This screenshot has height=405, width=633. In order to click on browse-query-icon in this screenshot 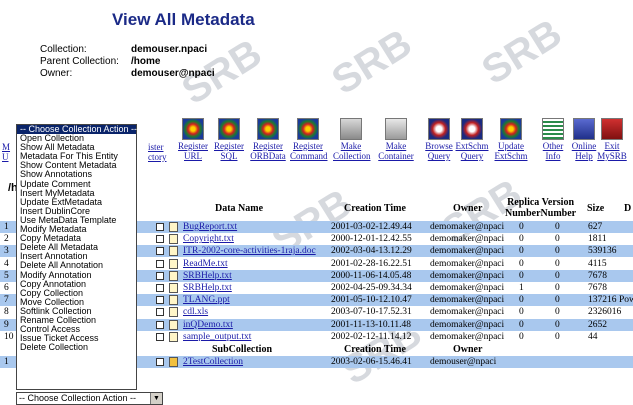, I will do `click(439, 129)`.